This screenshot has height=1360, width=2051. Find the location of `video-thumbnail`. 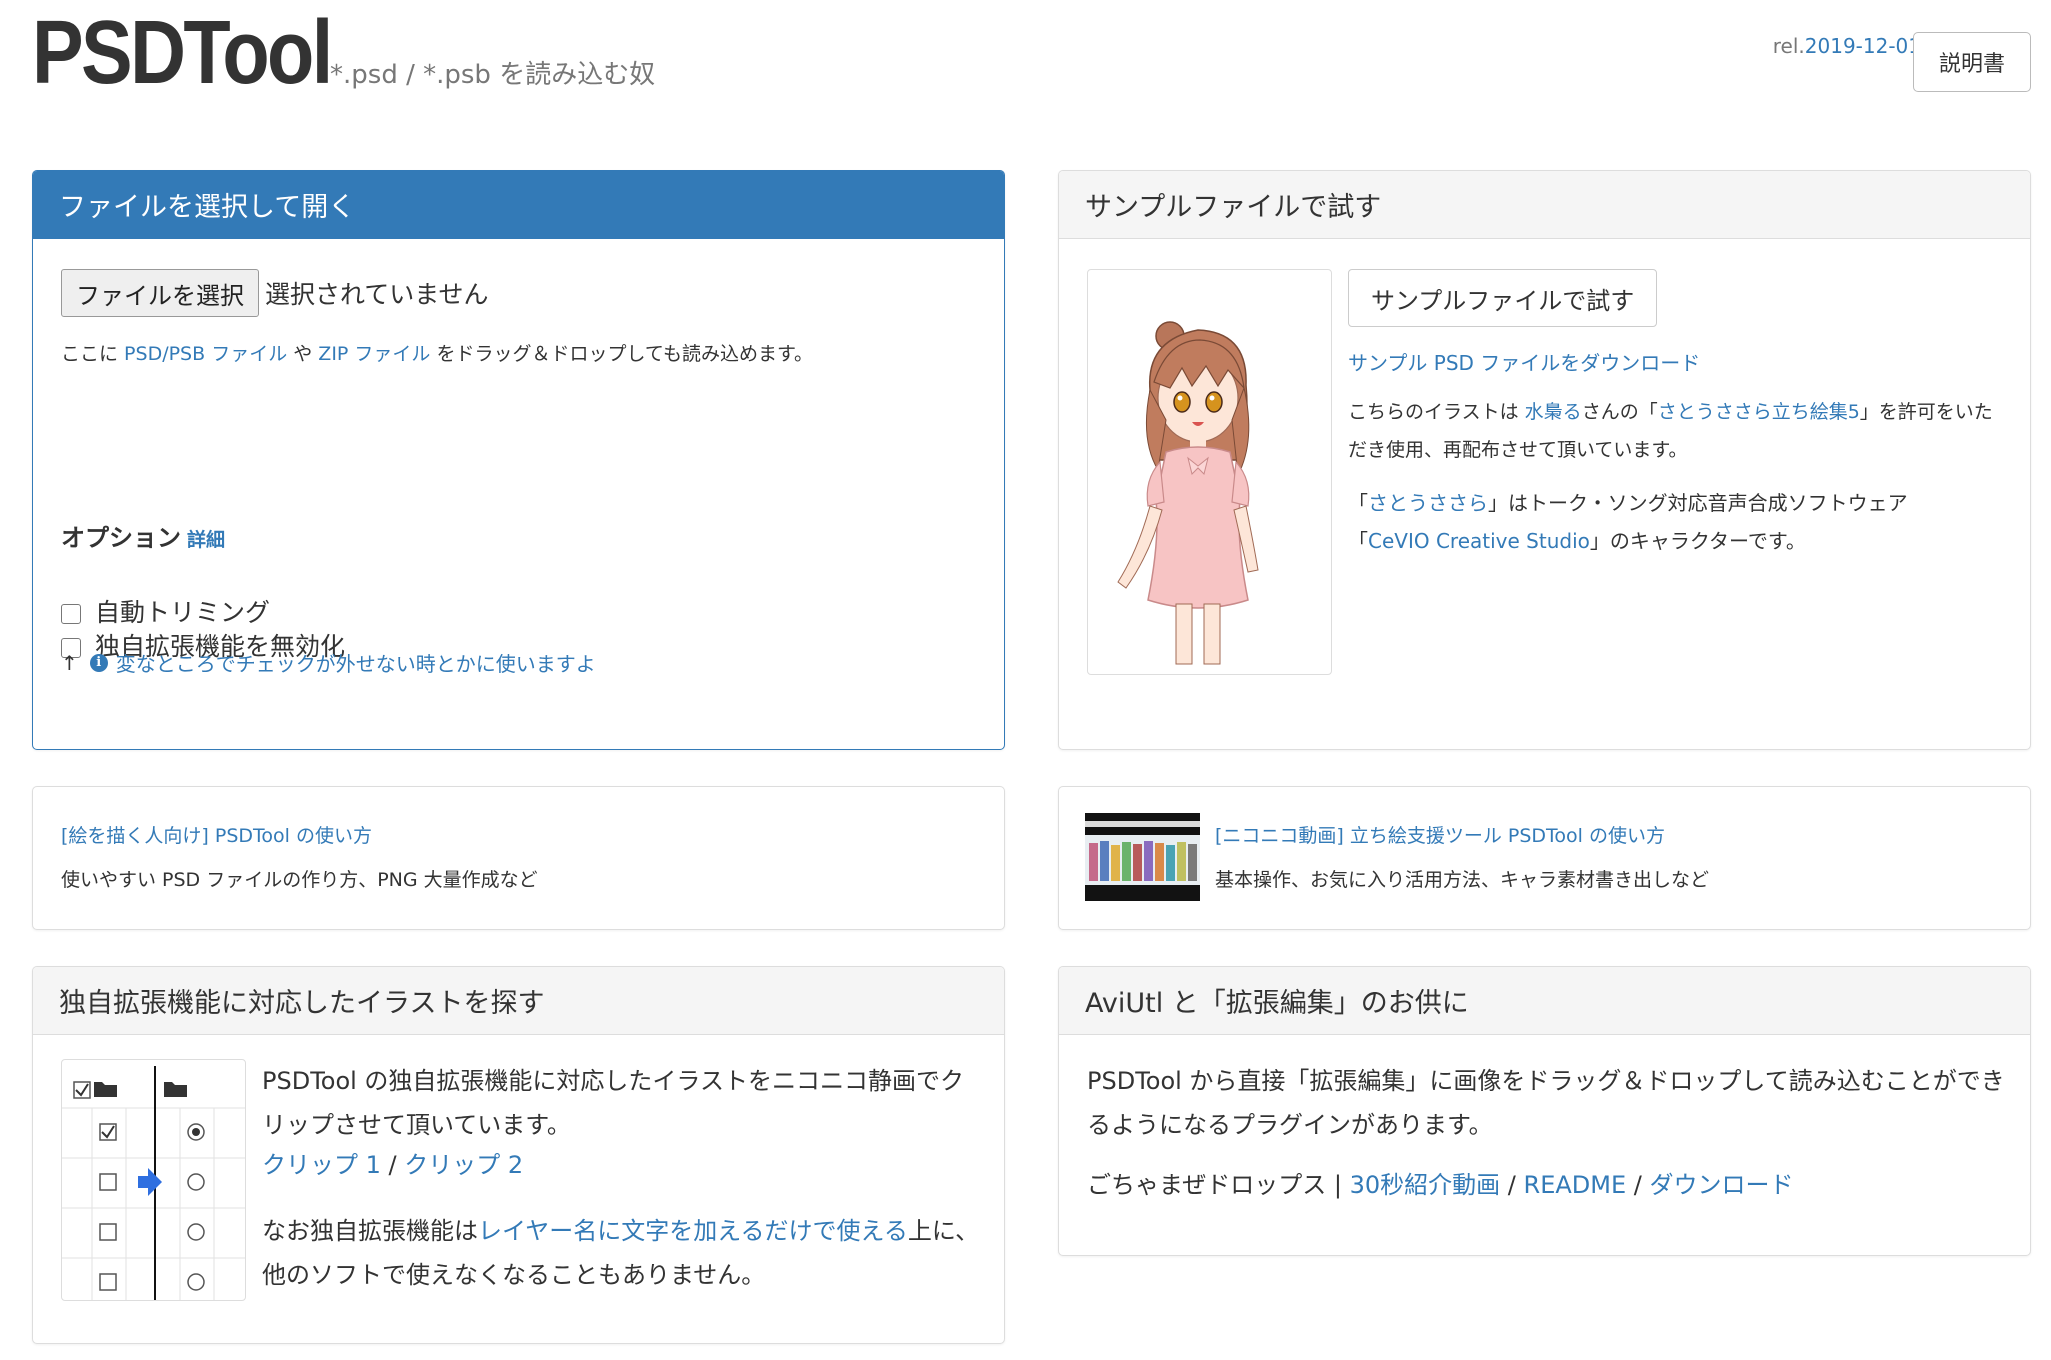

video-thumbnail is located at coordinates (1142, 857).